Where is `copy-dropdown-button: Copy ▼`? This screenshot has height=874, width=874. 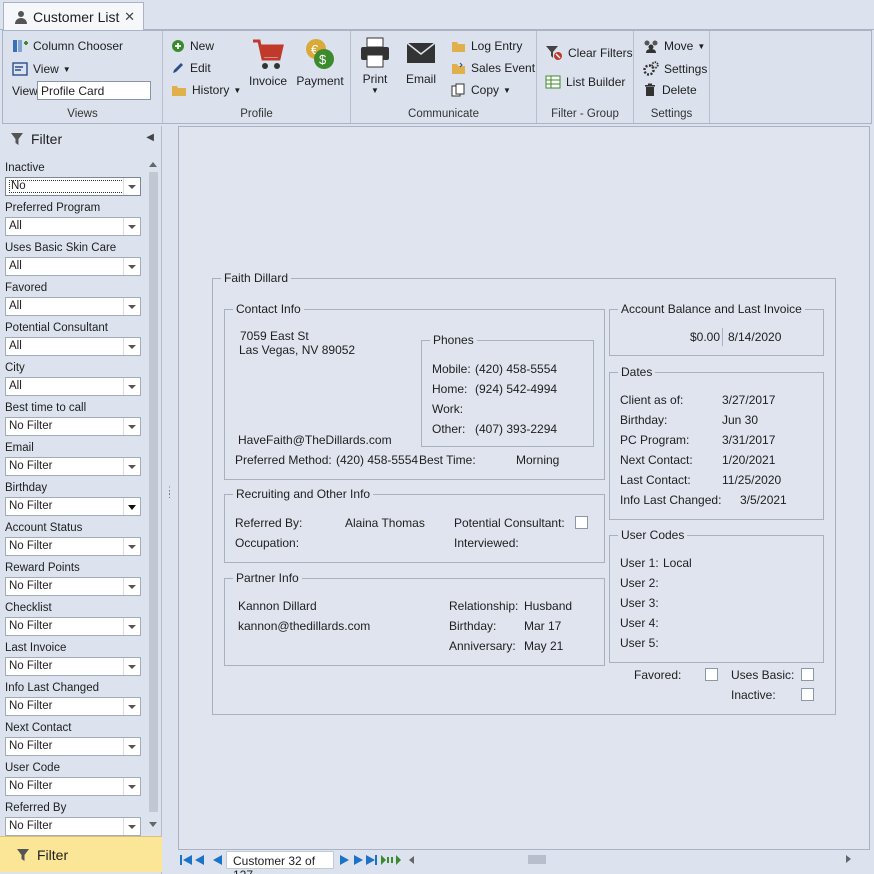 copy-dropdown-button: Copy ▼ is located at coordinates (481, 90).